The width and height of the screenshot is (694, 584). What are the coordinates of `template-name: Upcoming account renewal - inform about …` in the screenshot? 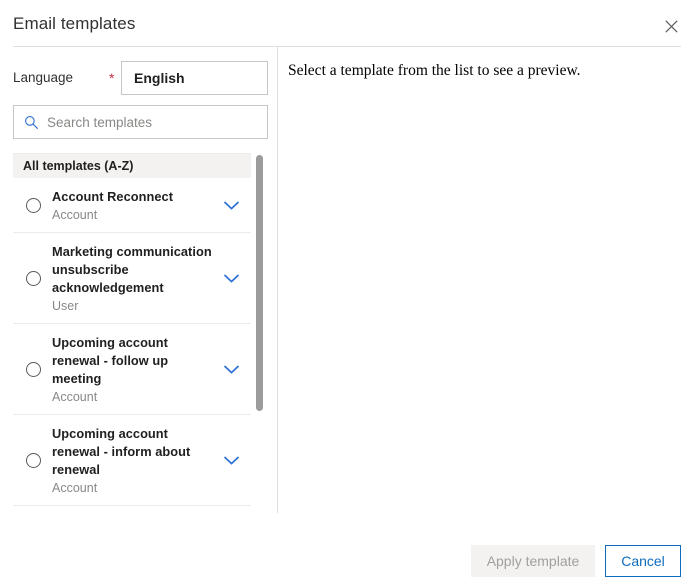 It's located at (121, 451).